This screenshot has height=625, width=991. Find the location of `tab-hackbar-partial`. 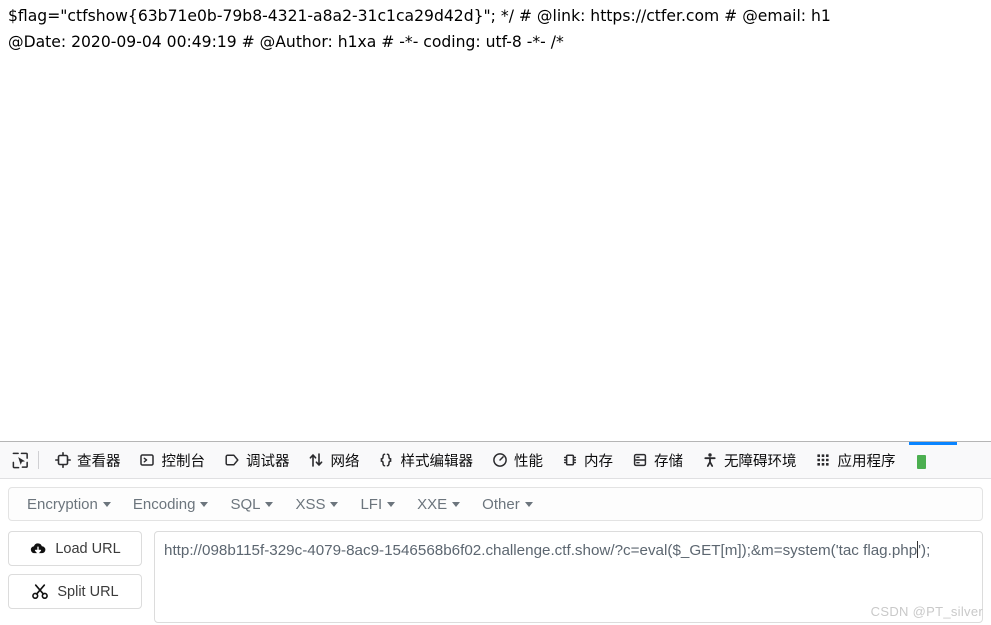

tab-hackbar-partial is located at coordinates (931, 460).